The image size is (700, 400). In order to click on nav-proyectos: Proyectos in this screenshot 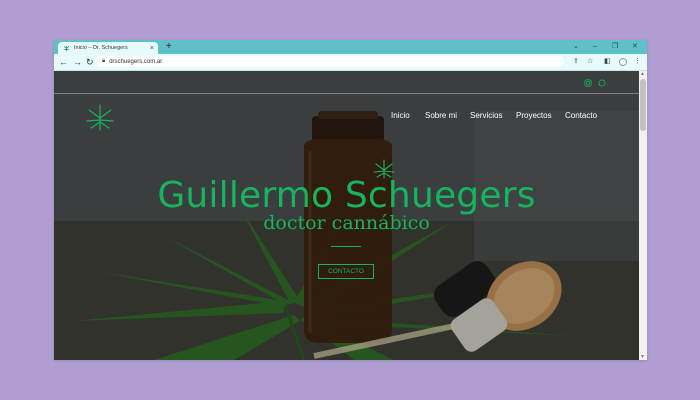, I will do `click(534, 115)`.